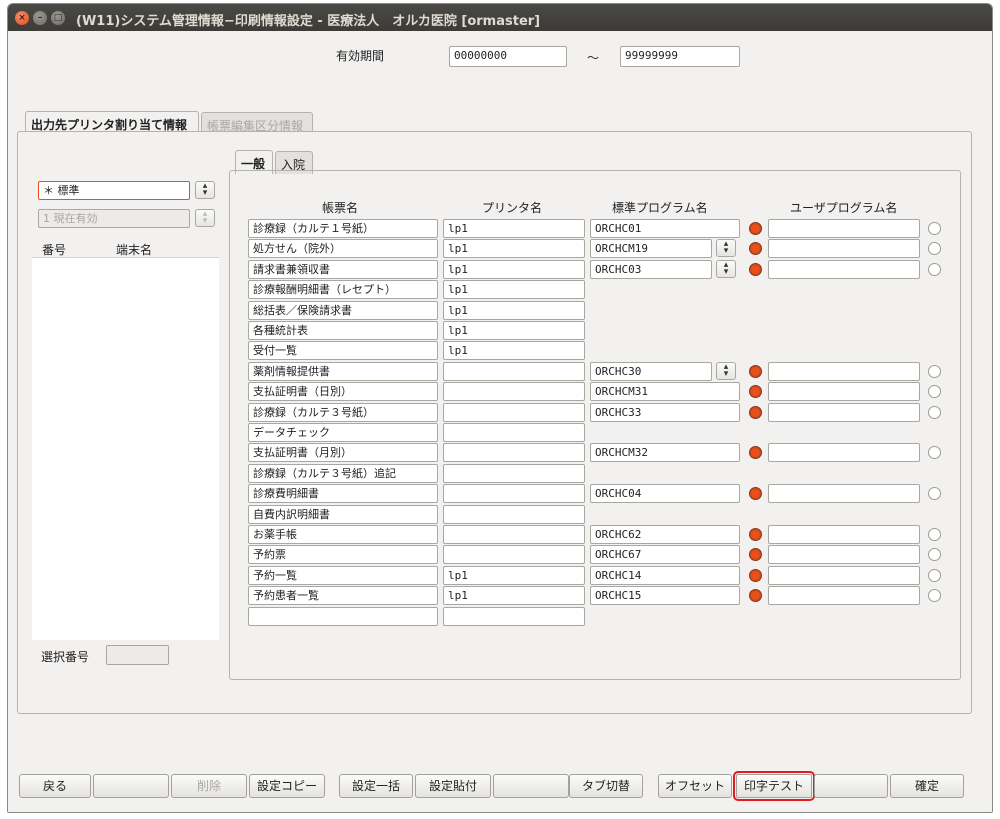 The image size is (1000, 819). What do you see at coordinates (205, 190) in the screenshot?
I see `standard-combo-spinner: ▴ ▾` at bounding box center [205, 190].